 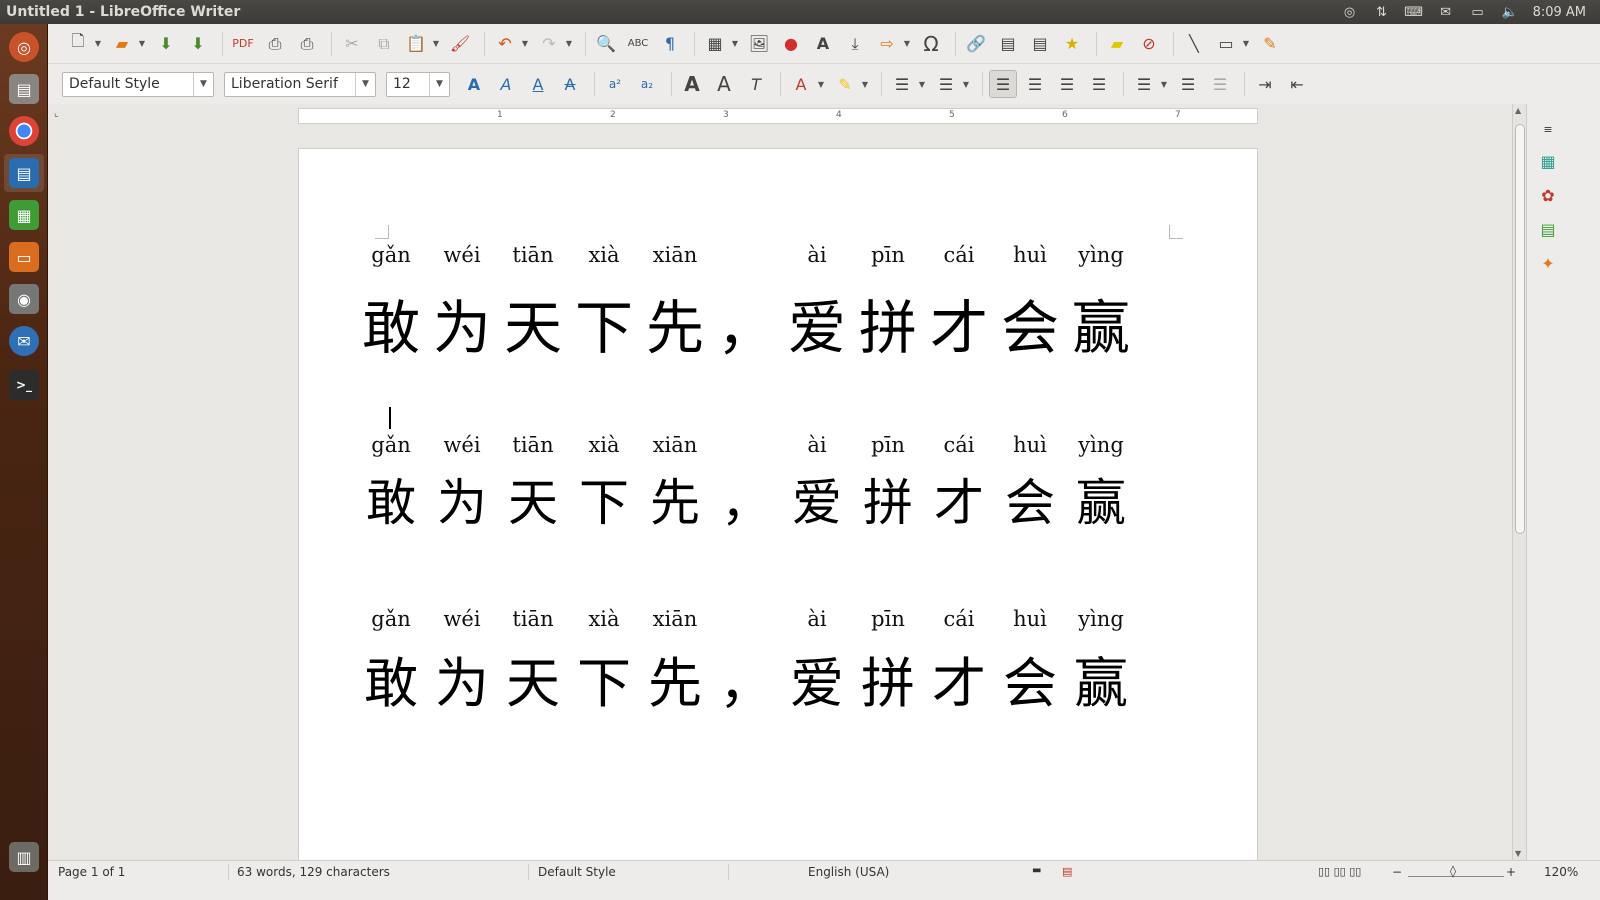 I want to click on undo-icon: ↶, so click(x=505, y=44).